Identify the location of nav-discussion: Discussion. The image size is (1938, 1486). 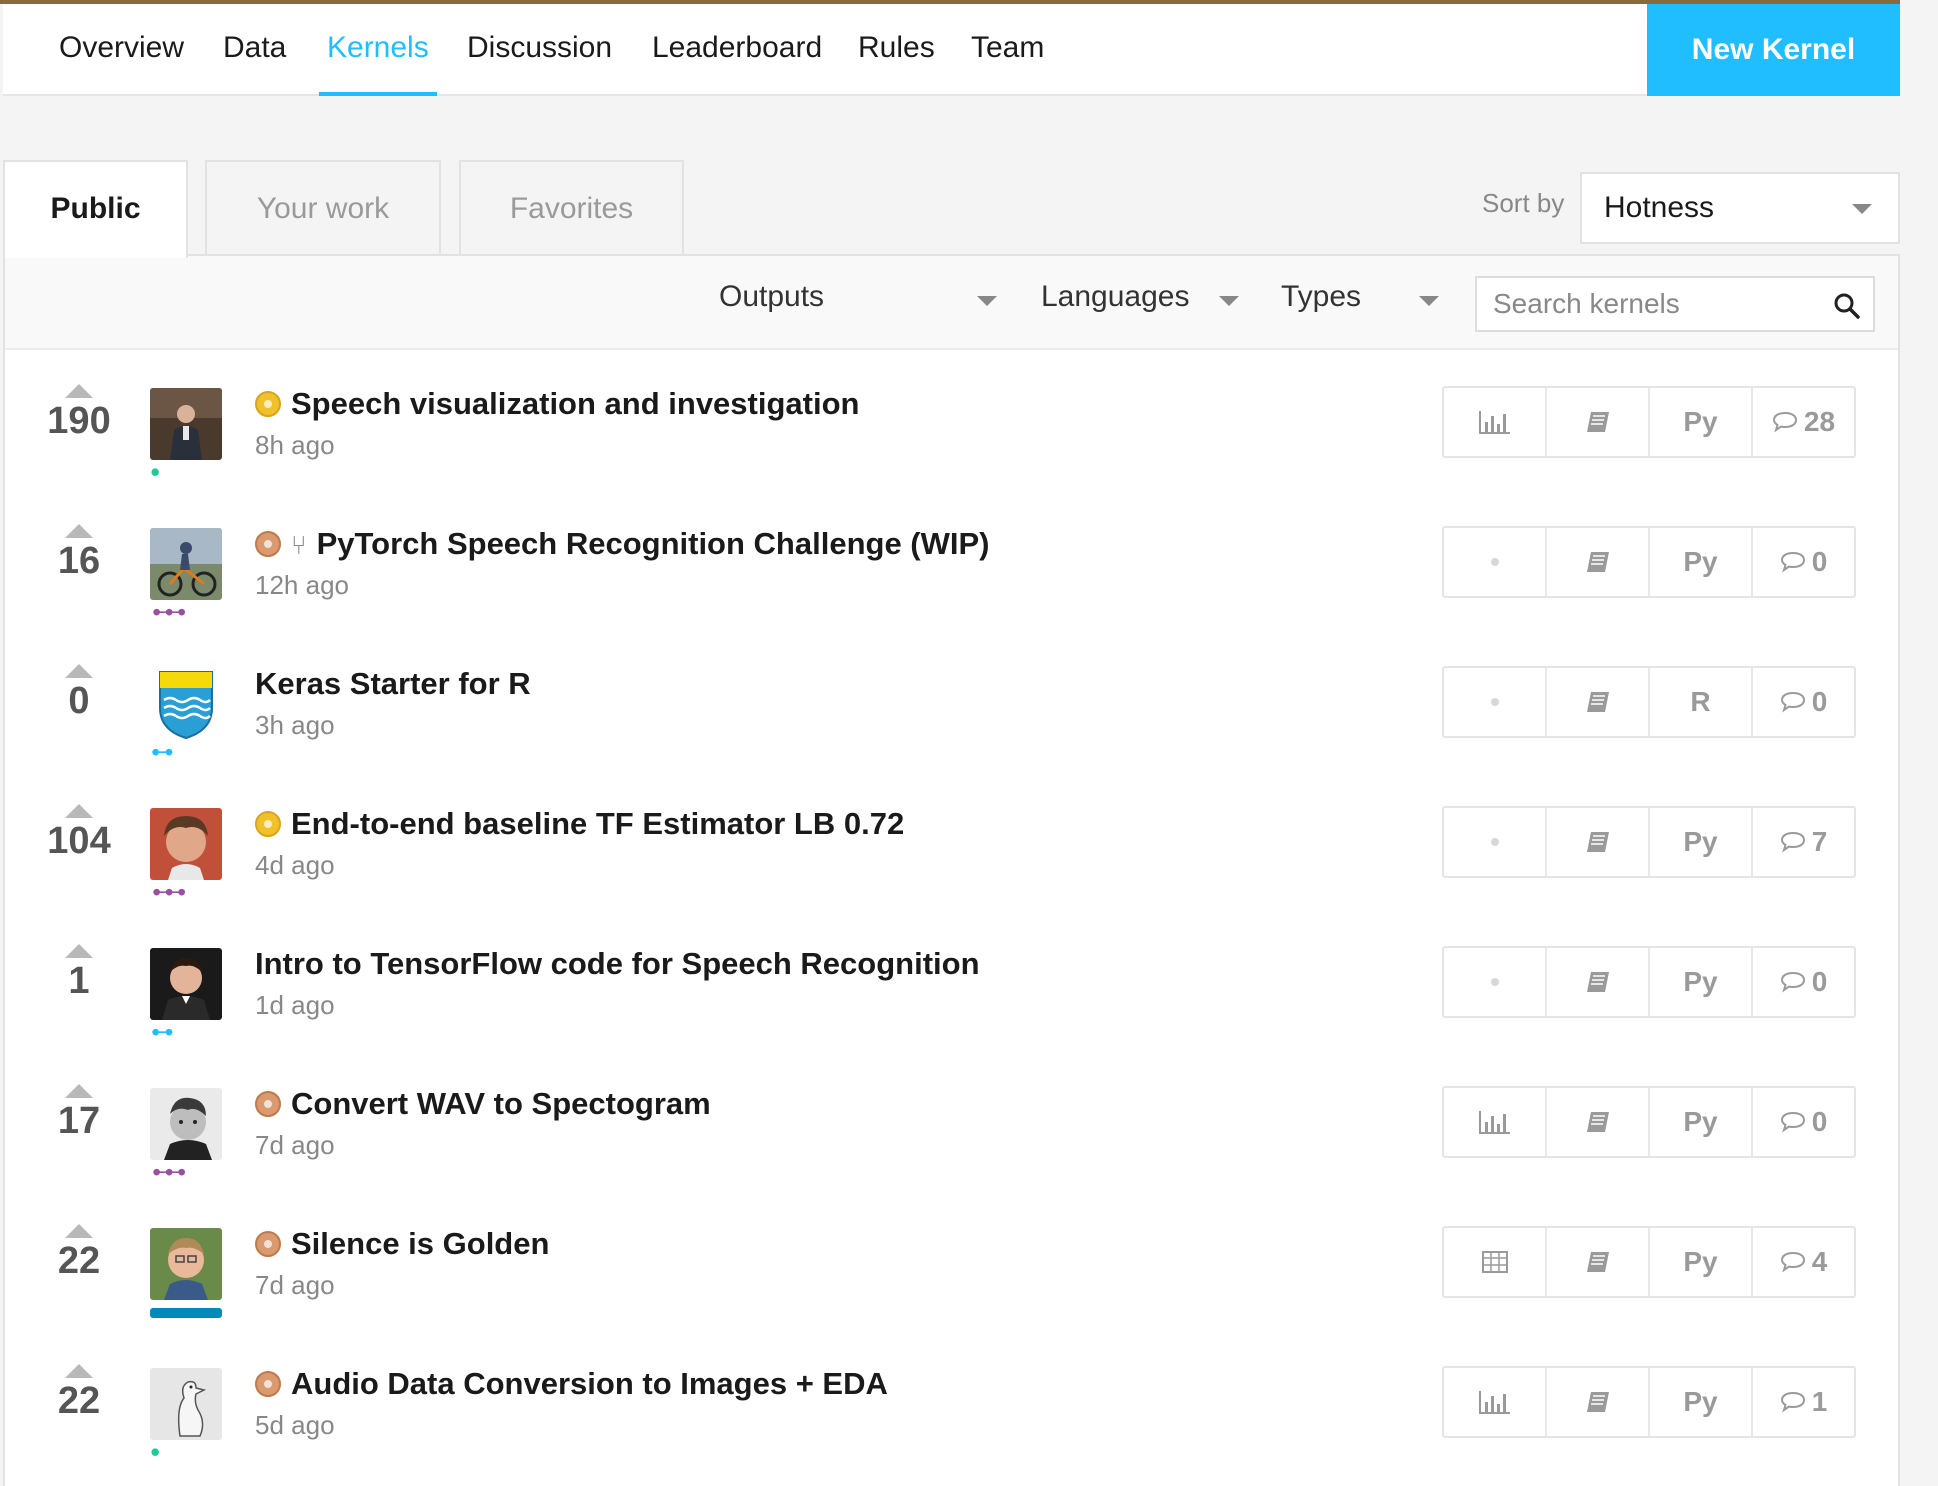
(539, 50).